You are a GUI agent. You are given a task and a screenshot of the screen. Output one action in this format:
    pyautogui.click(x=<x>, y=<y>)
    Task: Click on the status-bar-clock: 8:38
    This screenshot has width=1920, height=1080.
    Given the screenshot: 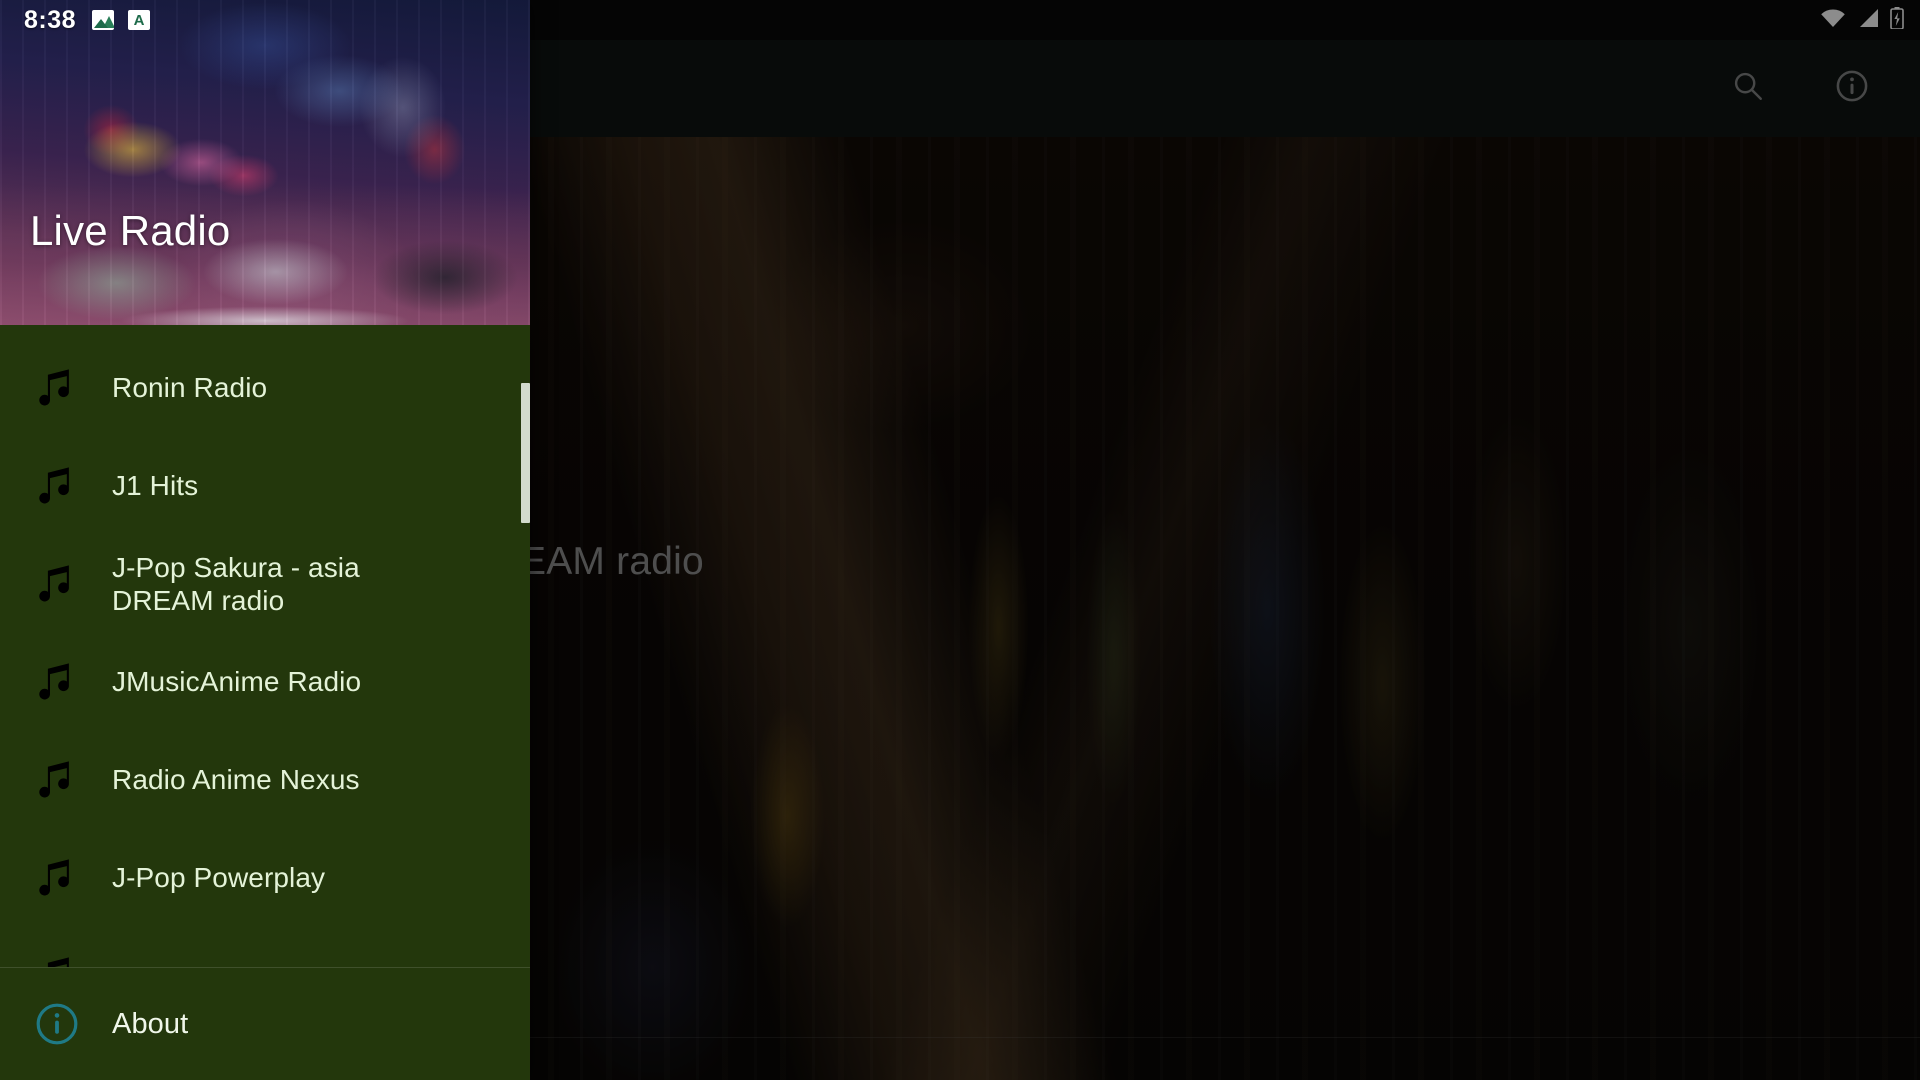 What is the action you would take?
    pyautogui.click(x=50, y=19)
    